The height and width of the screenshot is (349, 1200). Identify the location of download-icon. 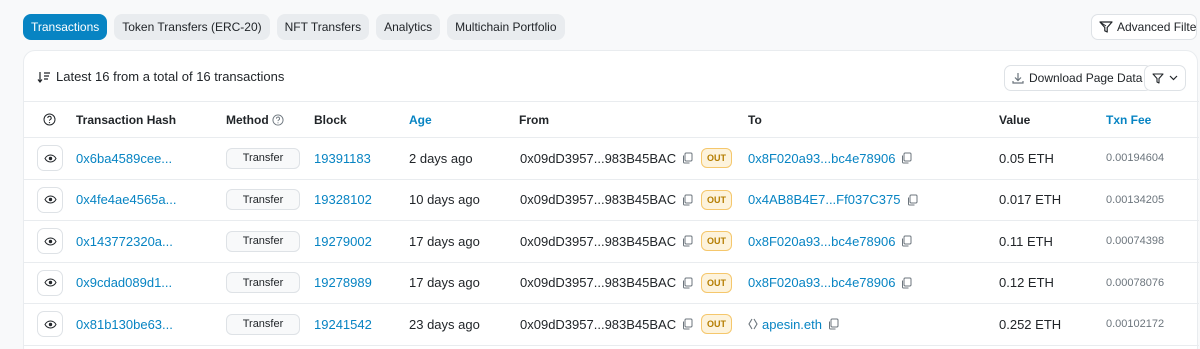
(1018, 78).